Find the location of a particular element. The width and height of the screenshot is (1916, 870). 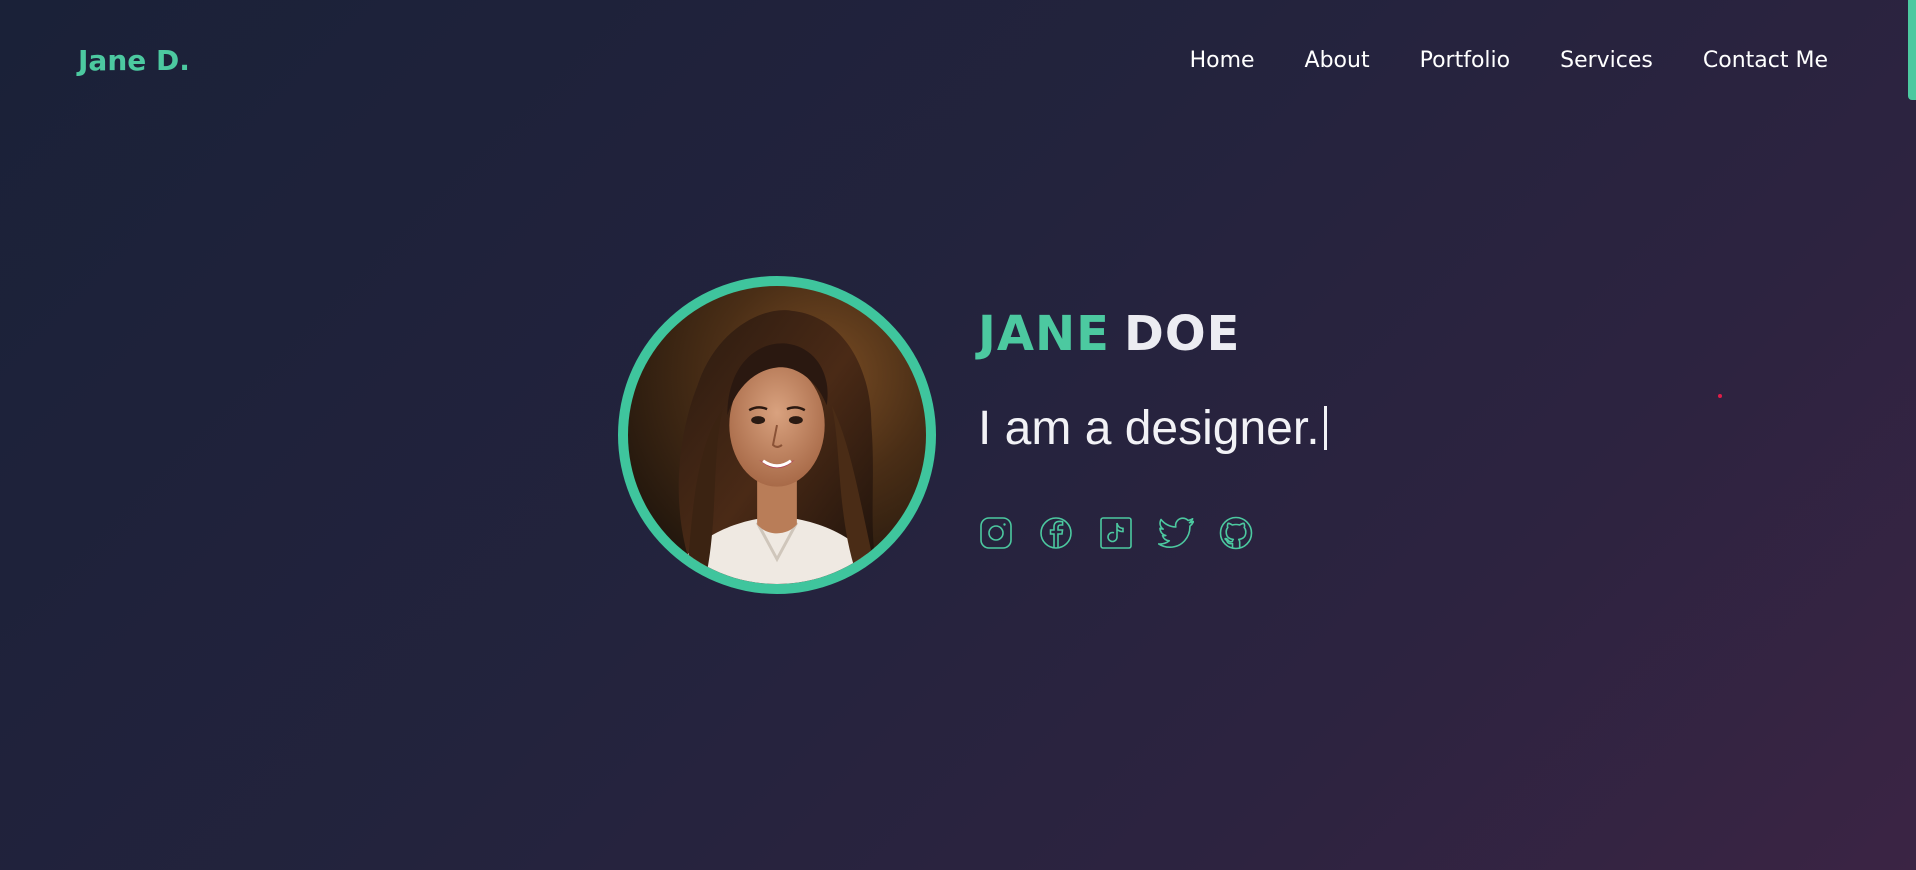

hero-tagline: I am a designer. is located at coordinates (1149, 428).